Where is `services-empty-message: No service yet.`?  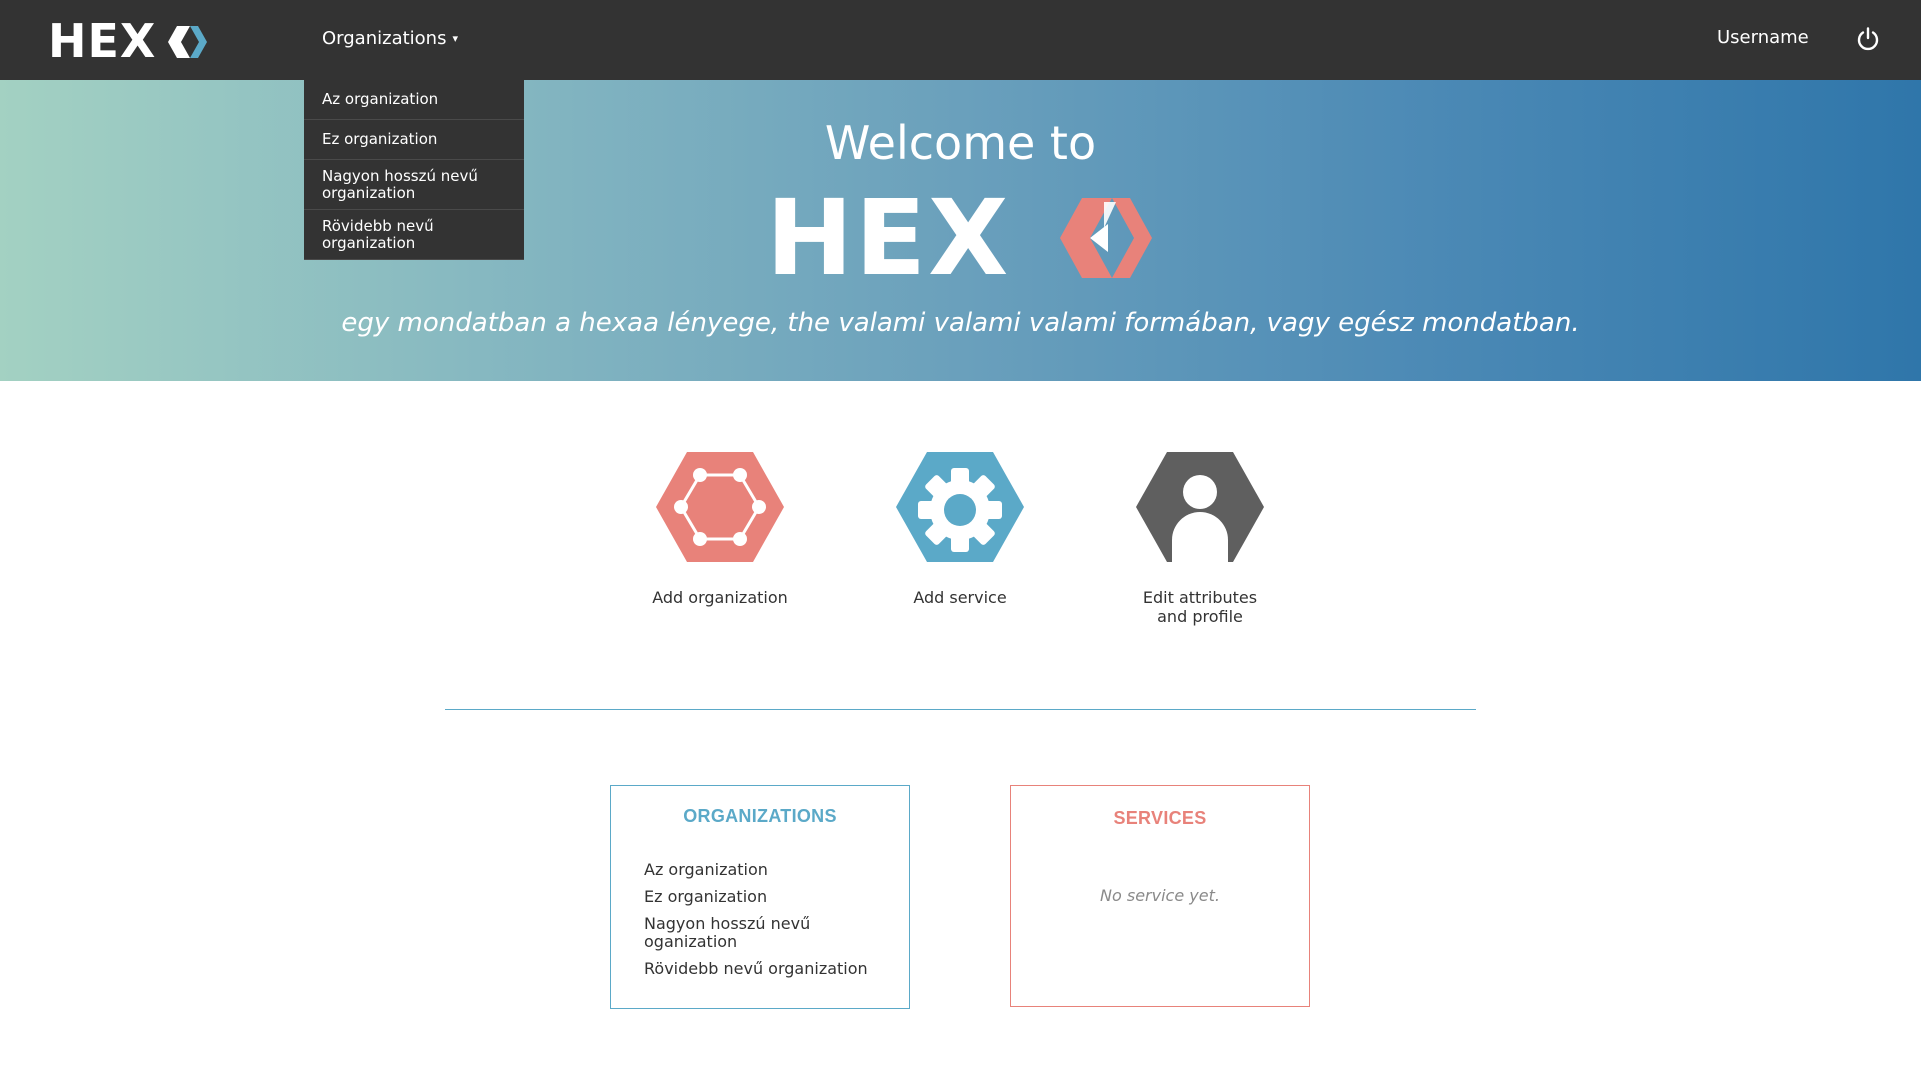
services-empty-message: No service yet. is located at coordinates (1160, 895).